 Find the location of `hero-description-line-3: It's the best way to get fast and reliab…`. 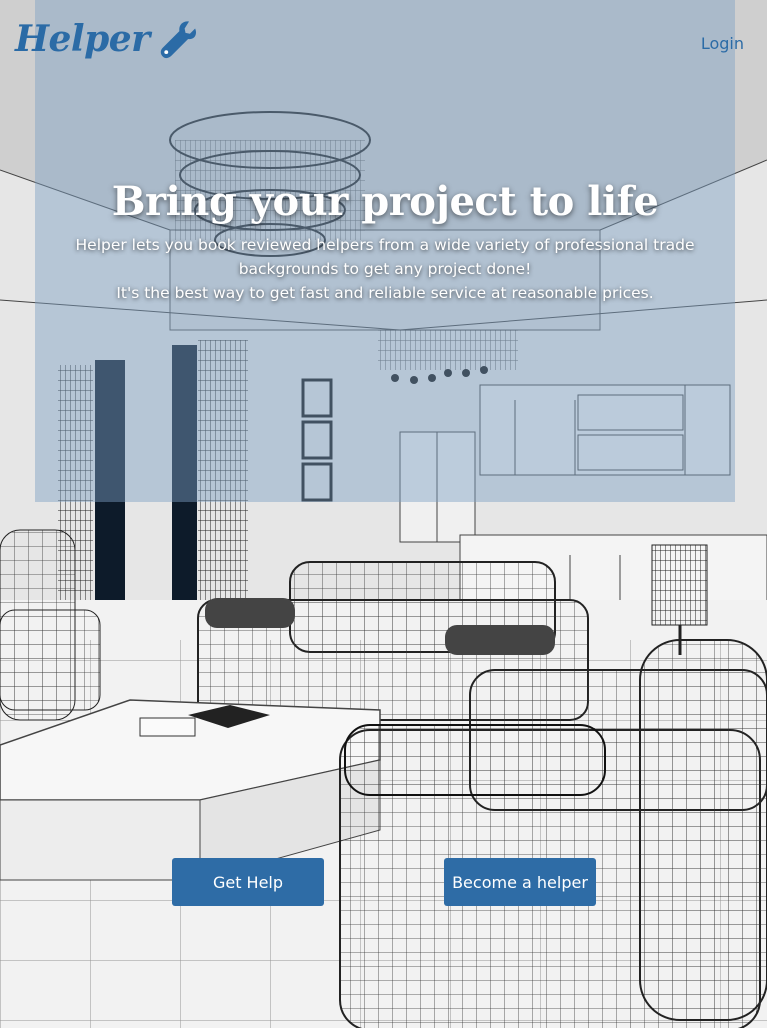

hero-description-line-3: It's the best way to get fast and reliab… is located at coordinates (385, 293).